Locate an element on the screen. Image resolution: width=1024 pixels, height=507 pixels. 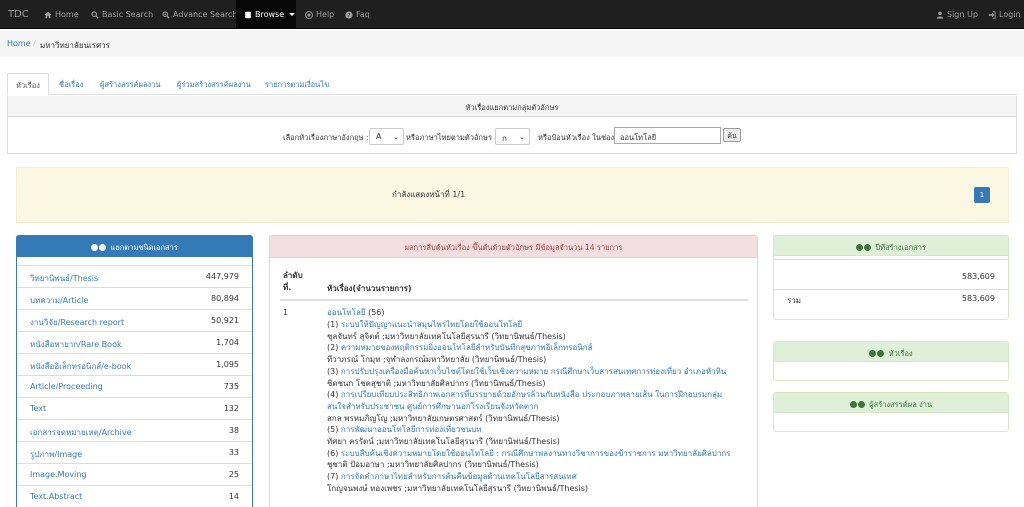
nav-browse-label: Browse is located at coordinates (270, 14).